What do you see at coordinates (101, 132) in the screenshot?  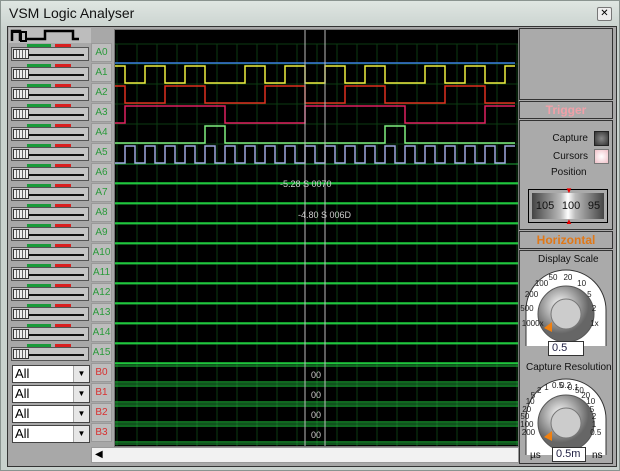 I see `channel-label: A4` at bounding box center [101, 132].